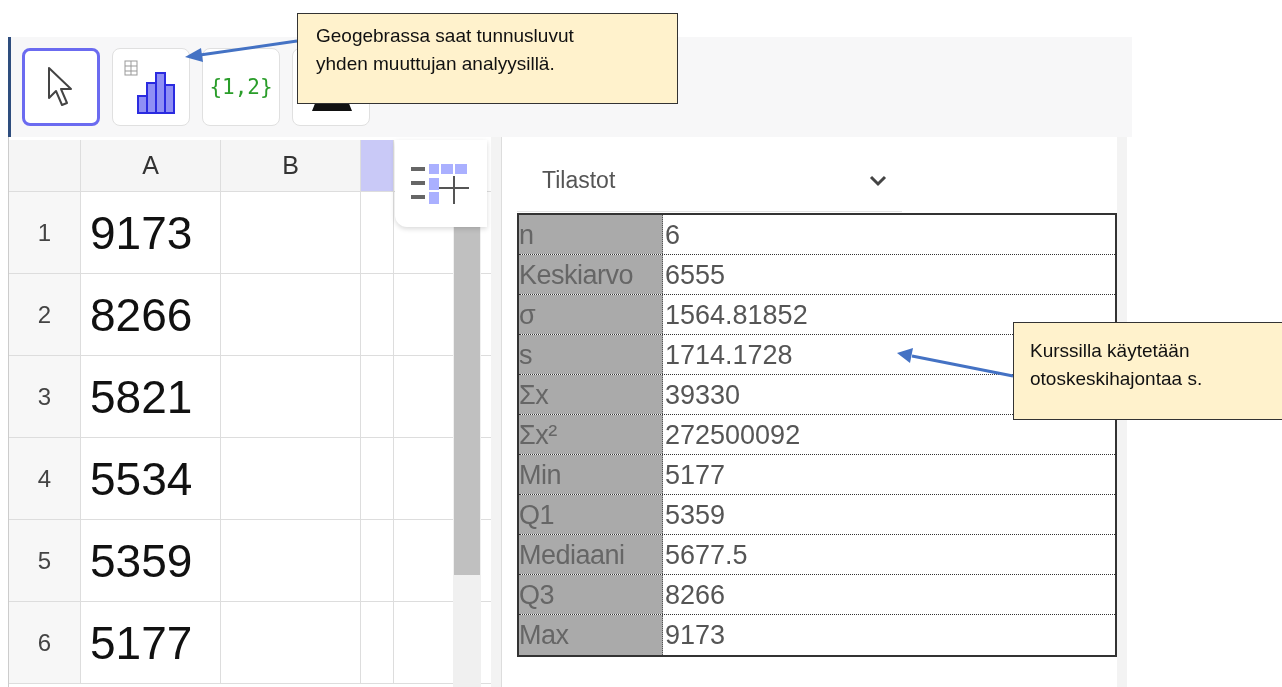 The image size is (1282, 687). Describe the element at coordinates (45, 315) in the screenshot. I see `row-header: 2` at that location.